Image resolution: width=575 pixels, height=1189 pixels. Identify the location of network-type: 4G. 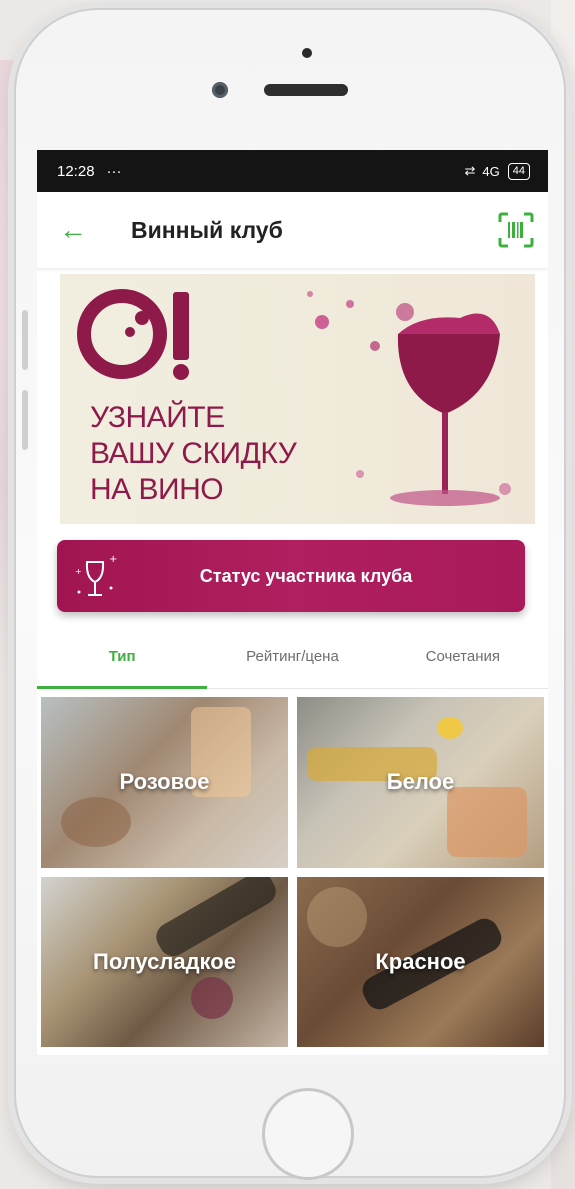
(491, 171).